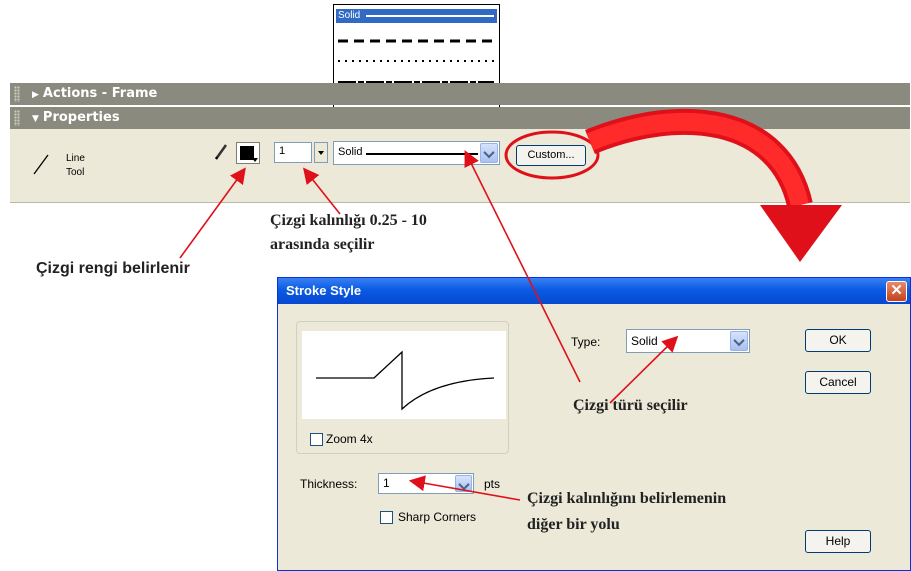 This screenshot has width=911, height=571. I want to click on arrow-to-color, so click(212, 213).